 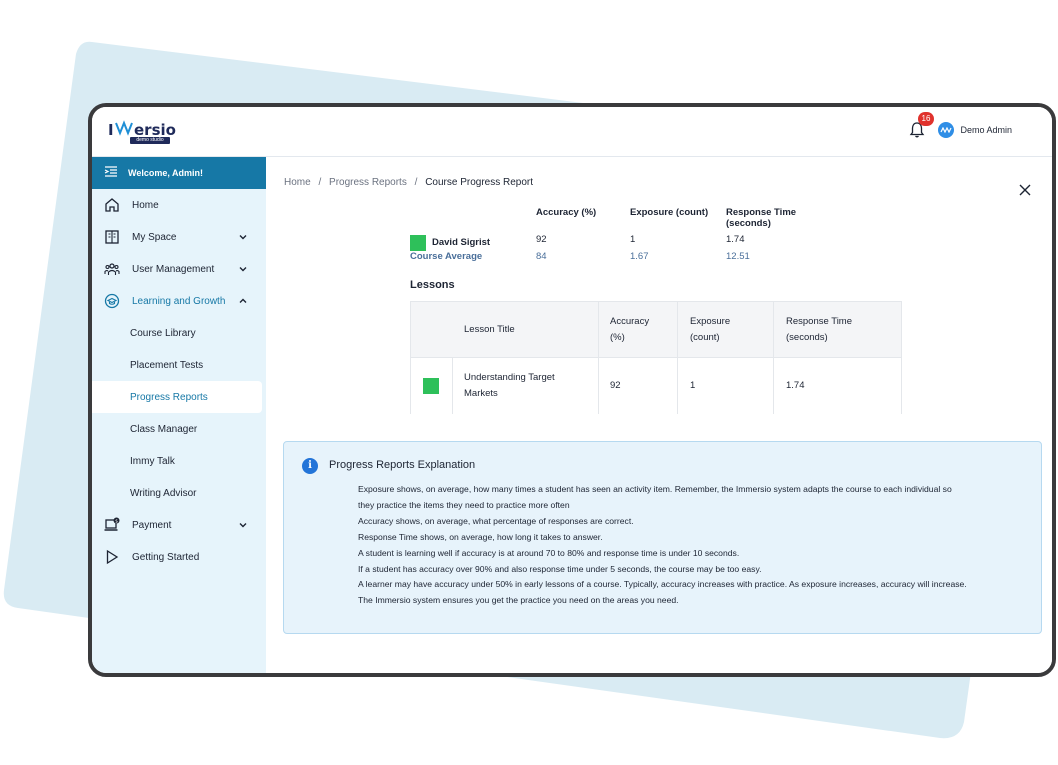 What do you see at coordinates (111, 130) in the screenshot?
I see `svg-text: I` at bounding box center [111, 130].